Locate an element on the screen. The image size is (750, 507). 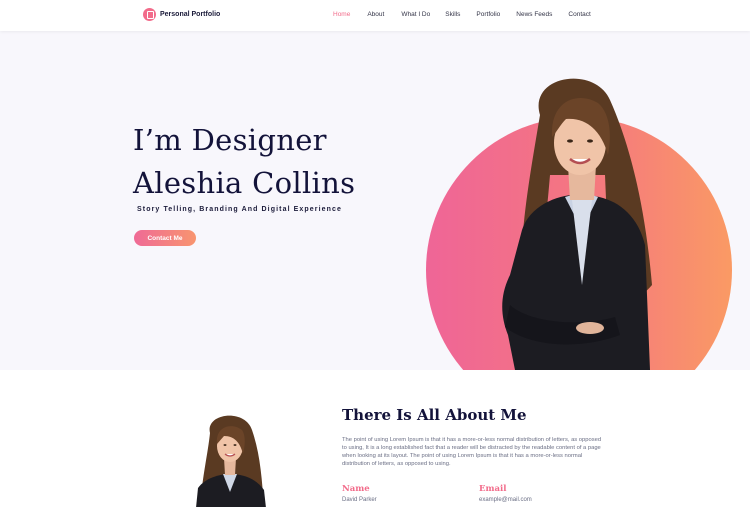
nav-item-news-feeds: News Feeds is located at coordinates (534, 14).